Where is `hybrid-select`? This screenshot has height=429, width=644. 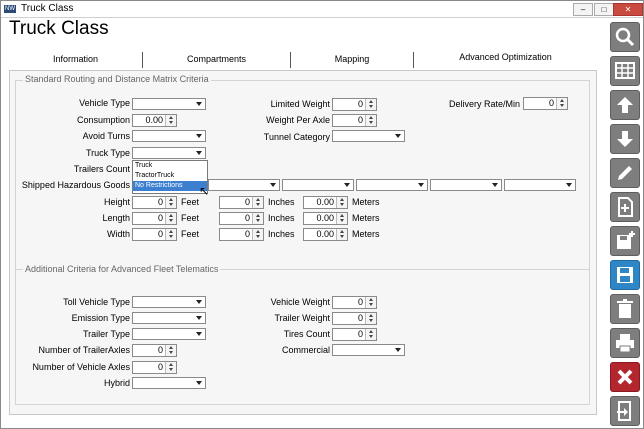 hybrid-select is located at coordinates (169, 383).